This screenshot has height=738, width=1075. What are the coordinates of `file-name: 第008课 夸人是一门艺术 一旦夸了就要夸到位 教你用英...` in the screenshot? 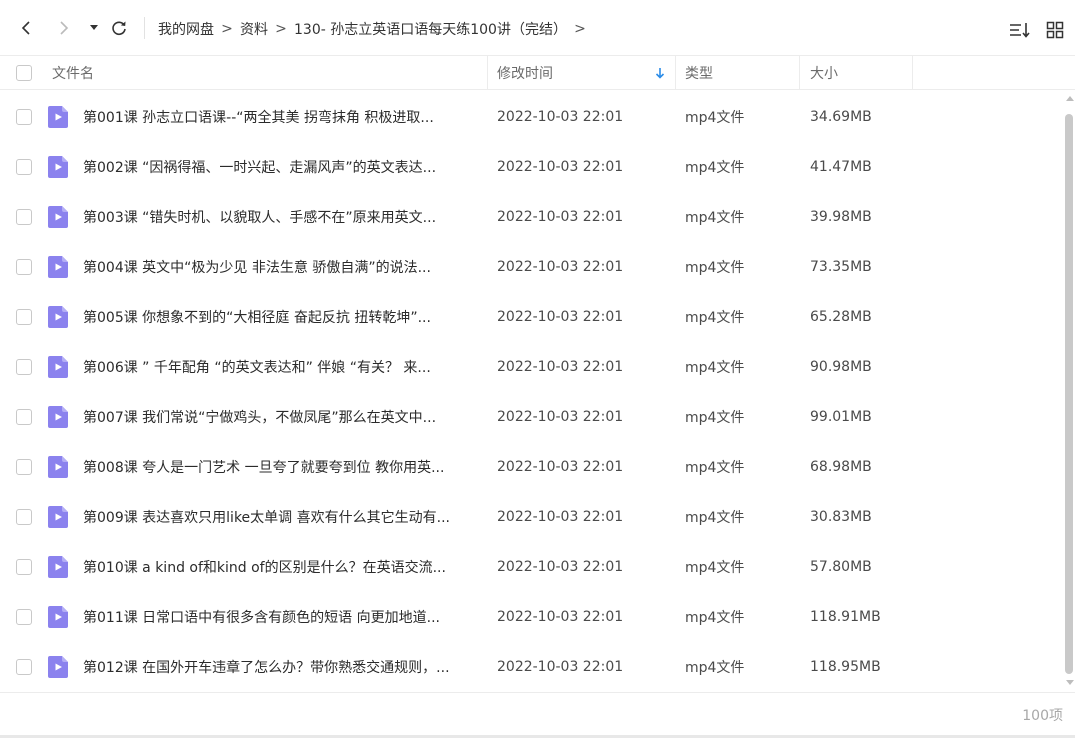 It's located at (279, 467).